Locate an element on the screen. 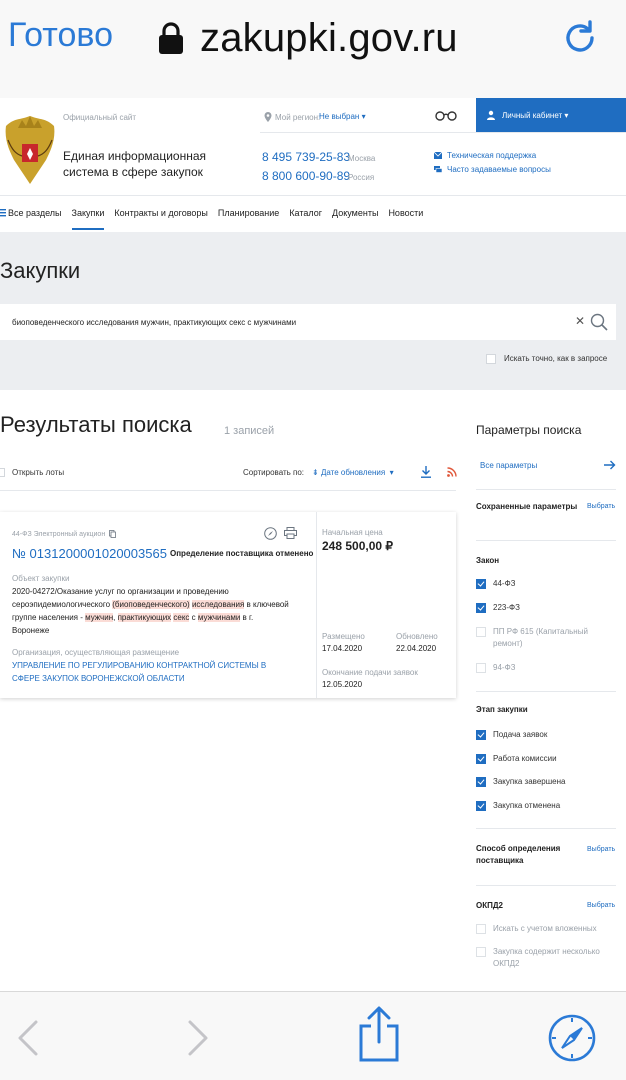 The image size is (626, 1080). search-params-title: Параметры поиска is located at coordinates (529, 430).